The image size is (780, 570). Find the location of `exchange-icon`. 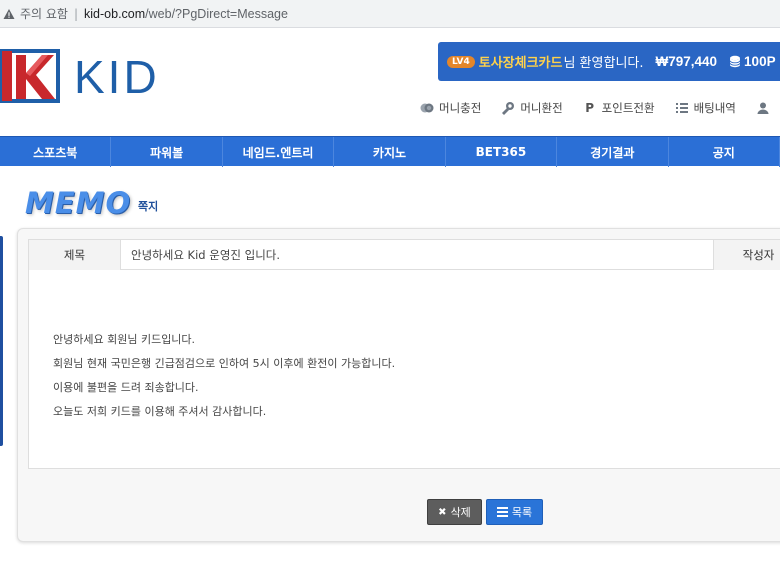

exchange-icon is located at coordinates (508, 108).